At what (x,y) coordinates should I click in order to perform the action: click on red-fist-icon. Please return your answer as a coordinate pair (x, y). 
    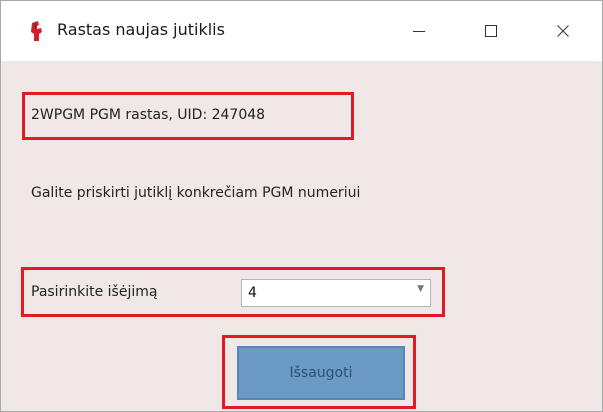
    Looking at the image, I should click on (36, 31).